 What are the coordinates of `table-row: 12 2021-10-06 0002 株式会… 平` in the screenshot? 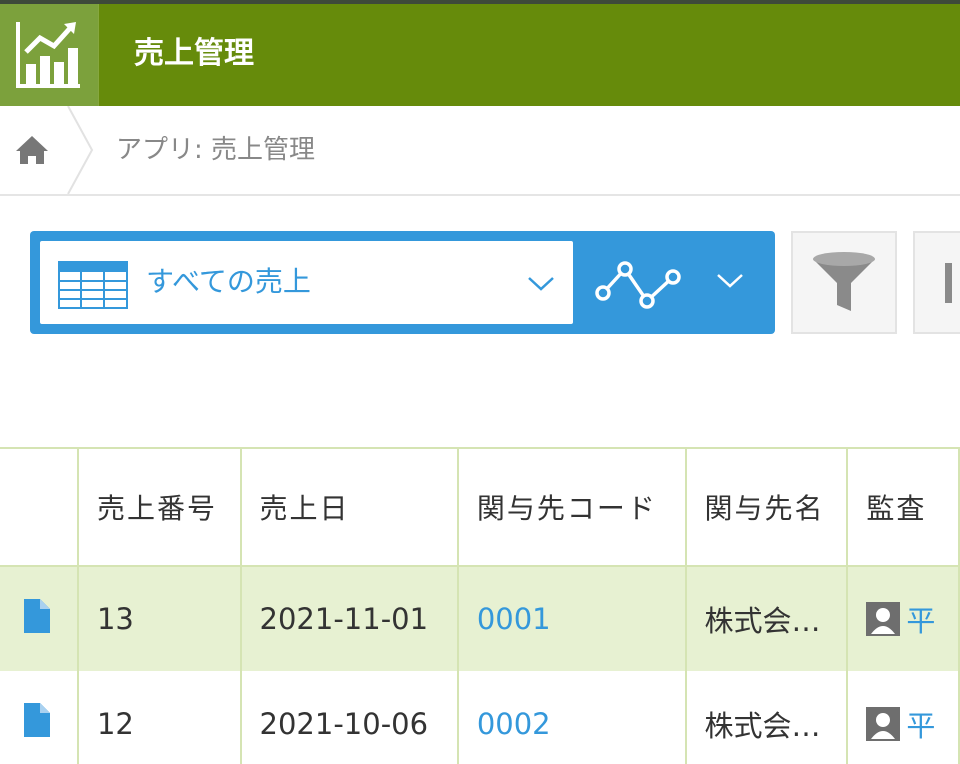 It's located at (480, 717).